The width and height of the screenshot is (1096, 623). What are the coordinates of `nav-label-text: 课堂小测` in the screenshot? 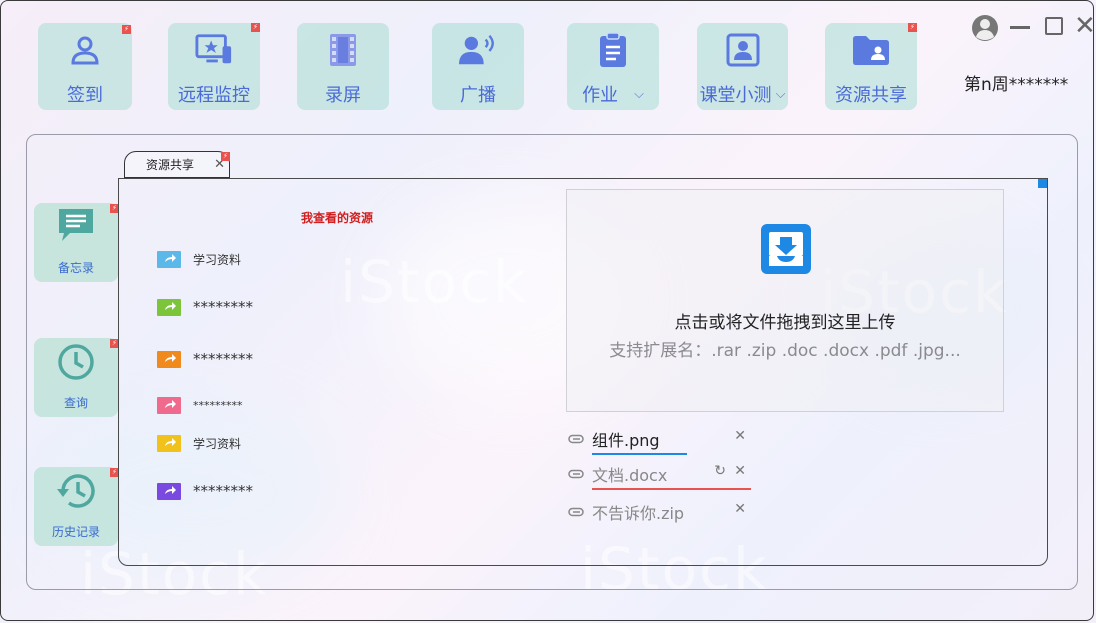 It's located at (735, 95).